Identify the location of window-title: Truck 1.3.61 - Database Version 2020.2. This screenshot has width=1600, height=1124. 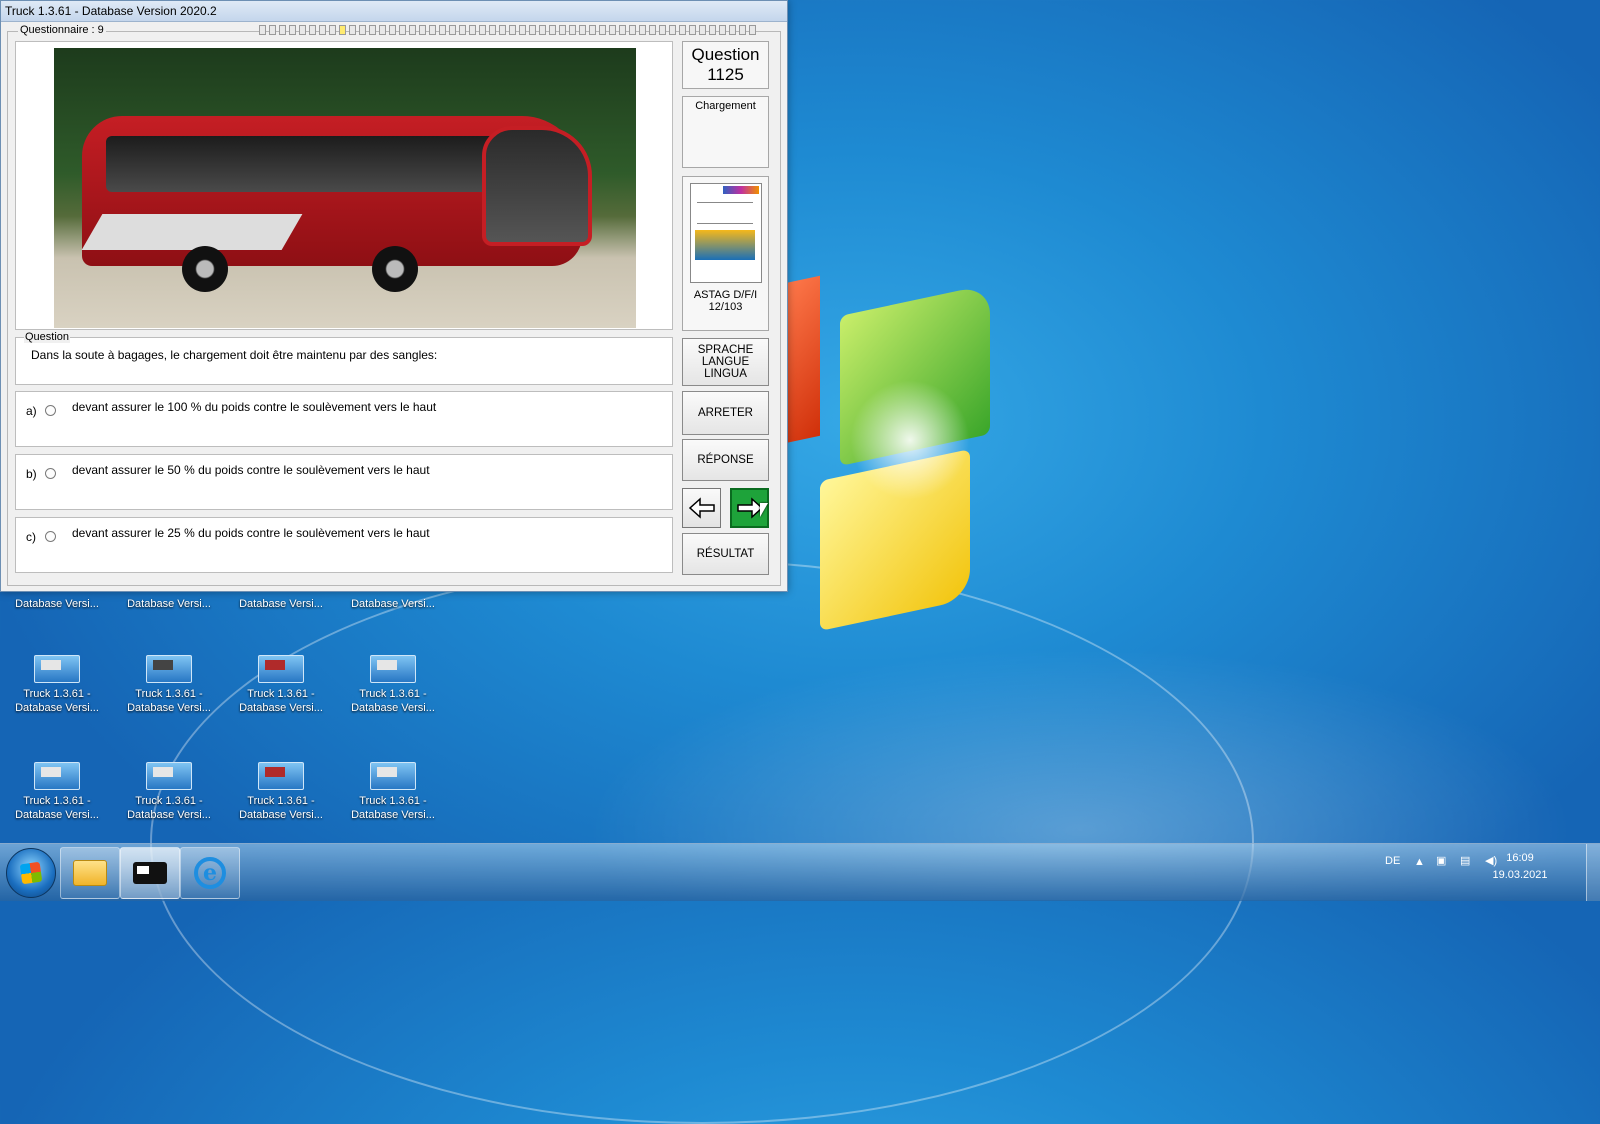
(394, 11).